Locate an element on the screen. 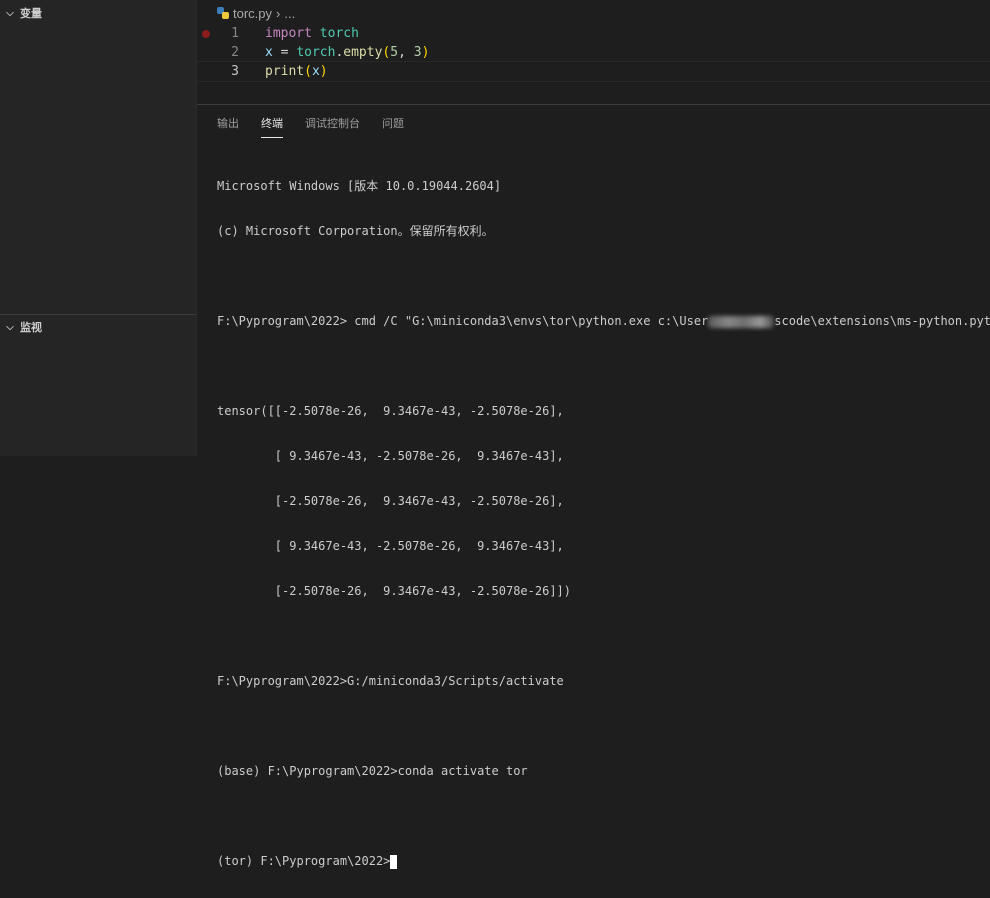 This screenshot has width=990, height=898. variables-section-header: ⌵ 变量 is located at coordinates (98, 13).